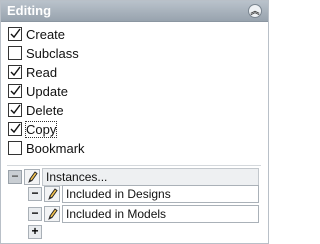  I want to click on checkbox-label: Subclass, so click(52, 53).